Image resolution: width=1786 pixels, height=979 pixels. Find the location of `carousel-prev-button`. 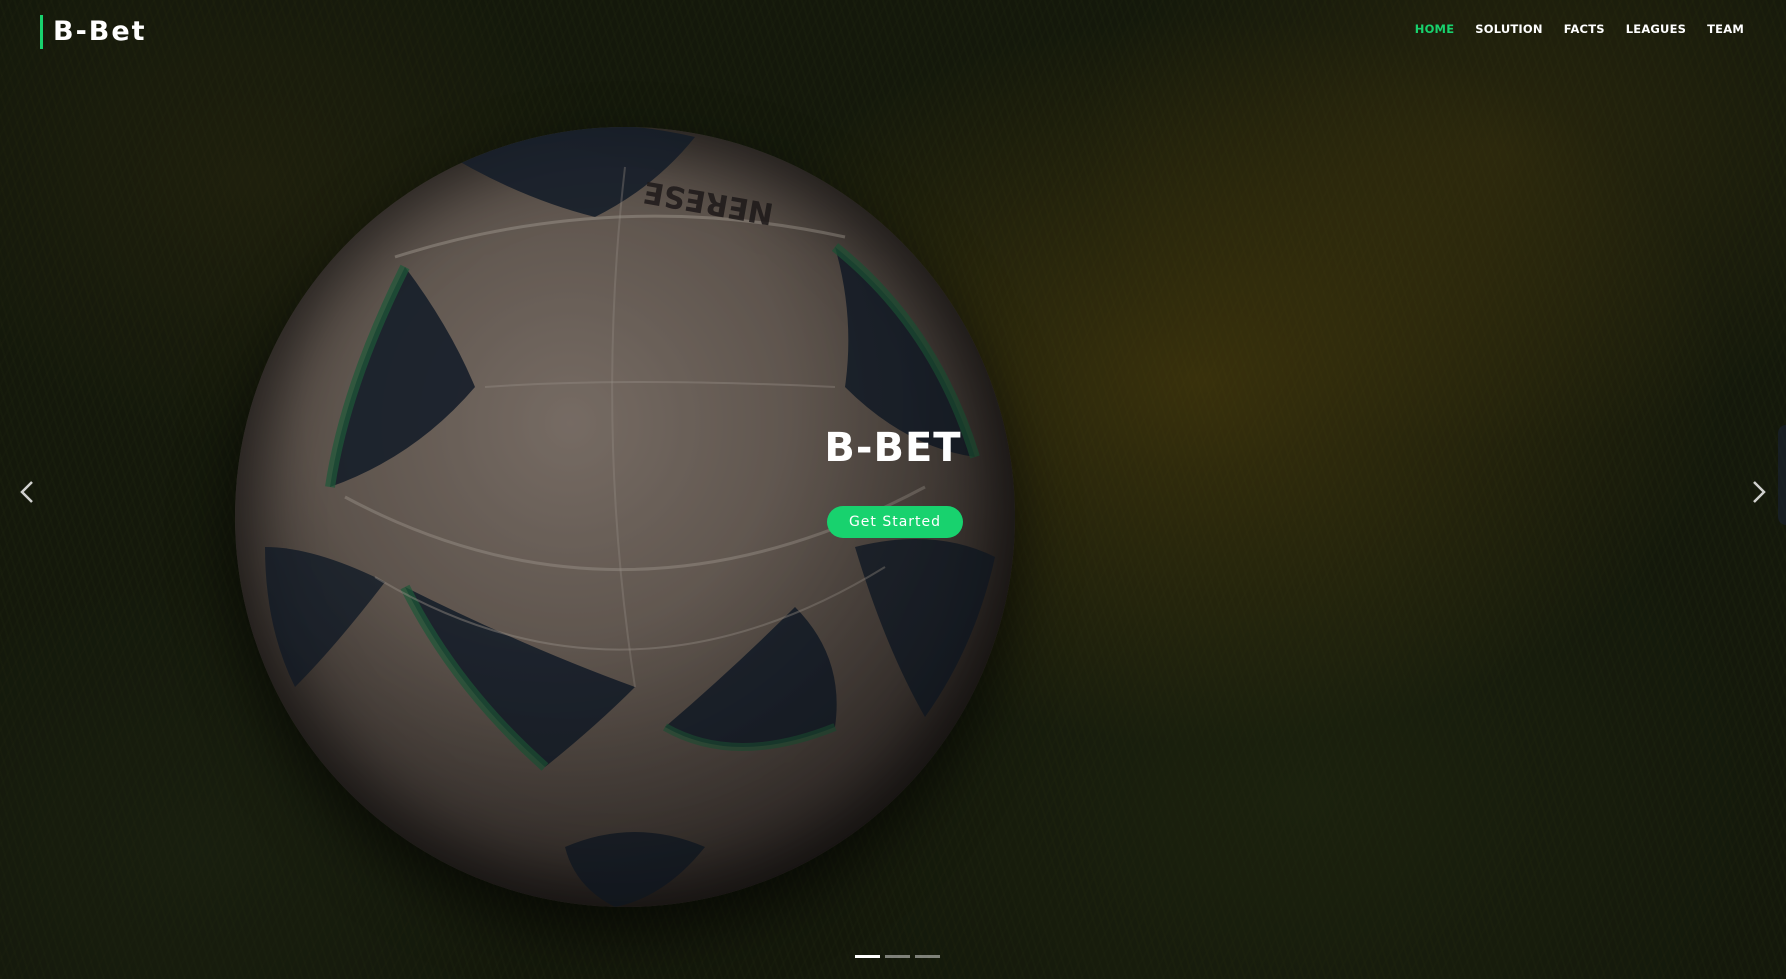

carousel-prev-button is located at coordinates (27, 492).